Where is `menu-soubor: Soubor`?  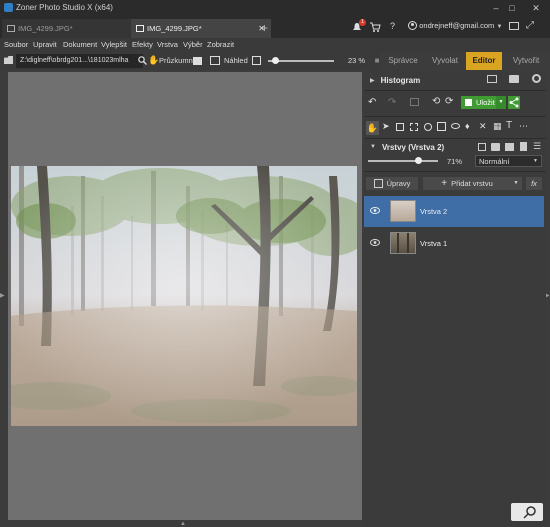
menu-soubor: Soubor is located at coordinates (16, 44).